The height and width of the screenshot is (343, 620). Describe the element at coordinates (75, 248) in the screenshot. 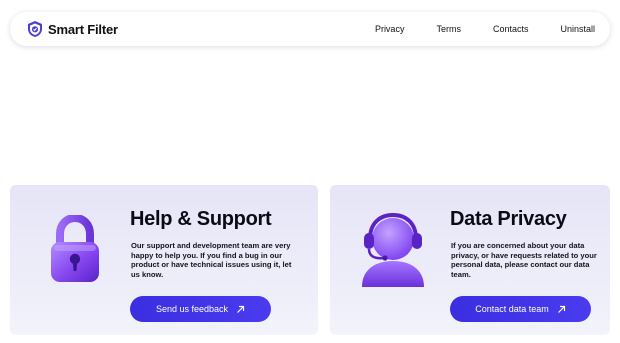

I see `padlock-icon` at that location.